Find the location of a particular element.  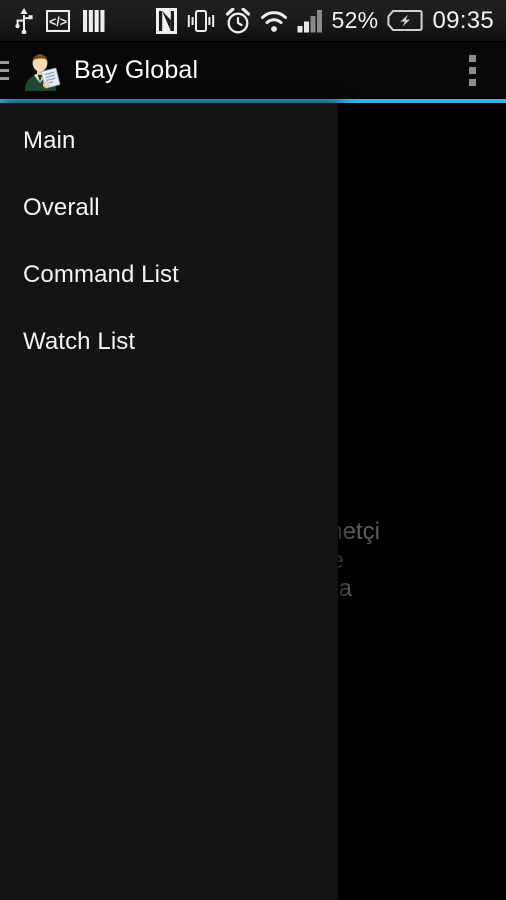

battery-charging-icon is located at coordinates (405, 20).